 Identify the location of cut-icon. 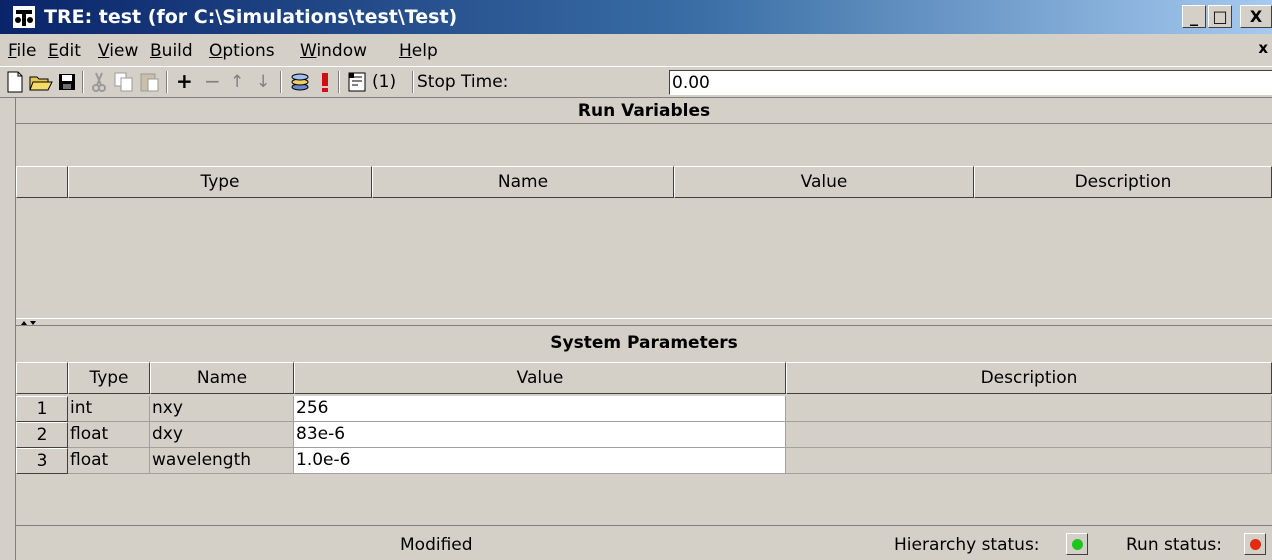
(99, 82).